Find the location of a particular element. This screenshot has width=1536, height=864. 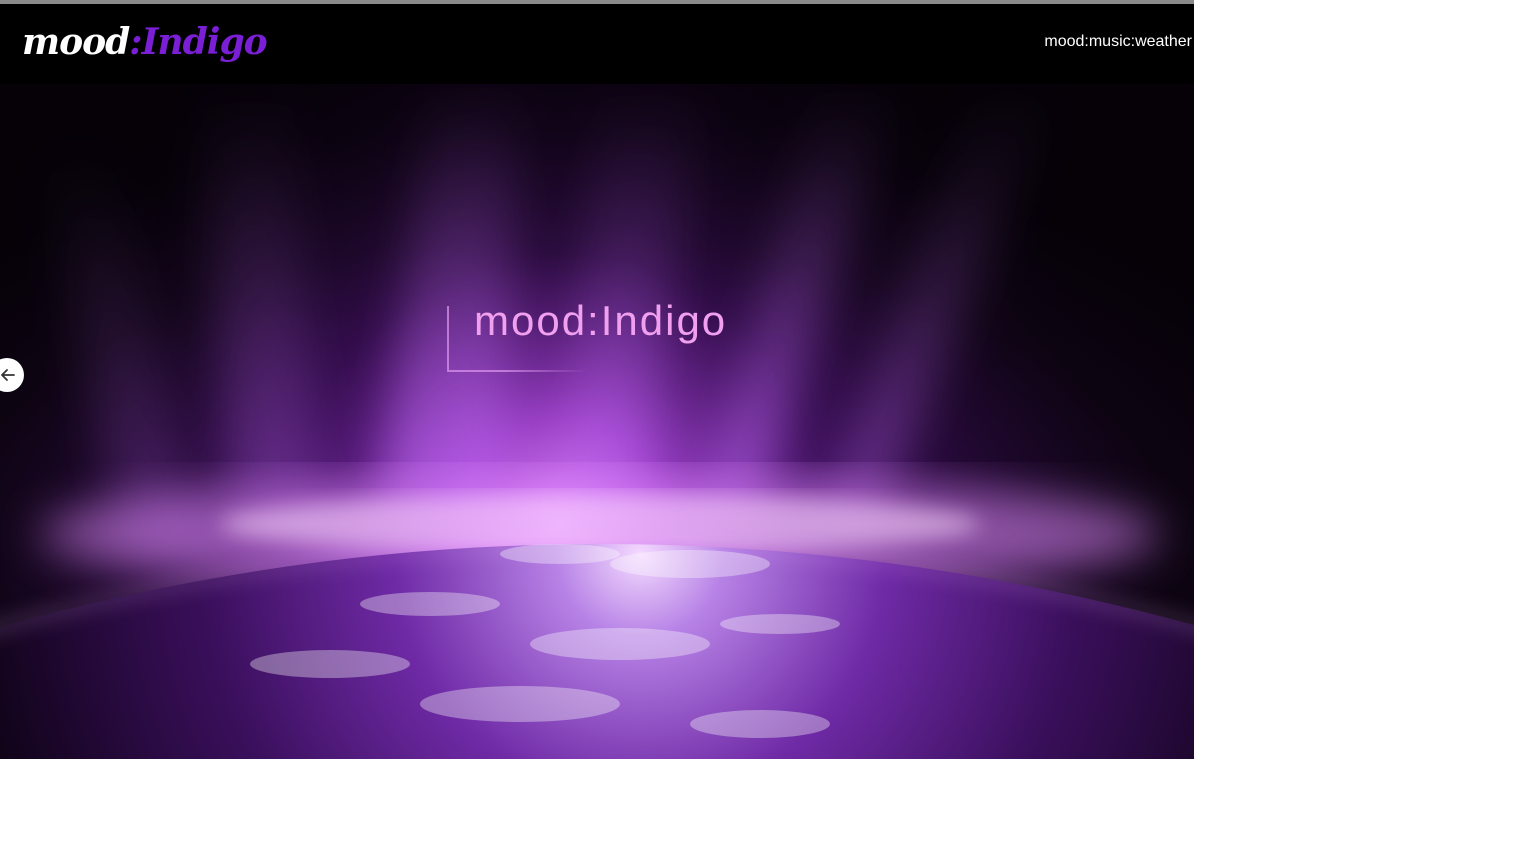

logo-word-mood: mood is located at coordinates (76, 42).